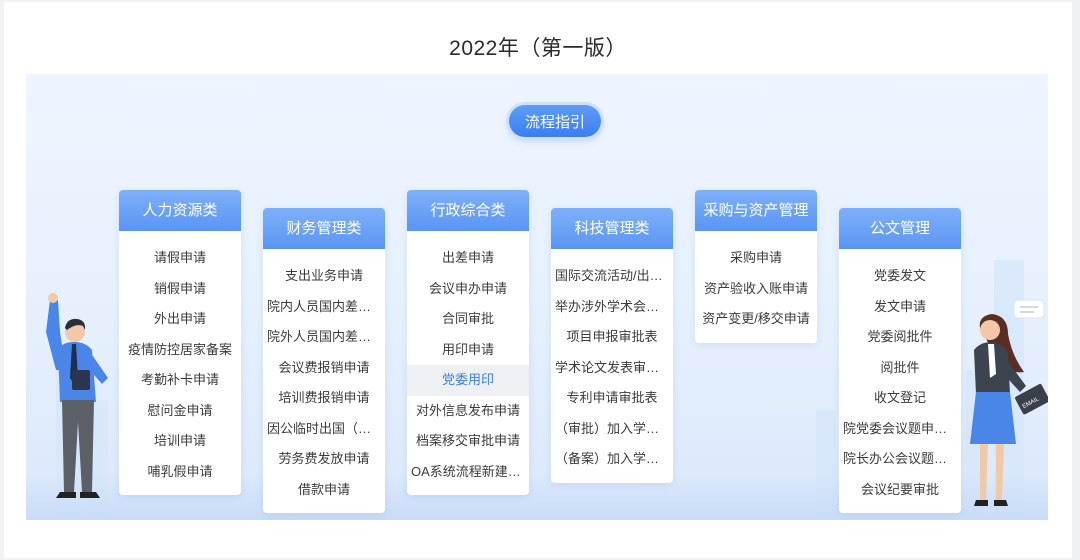 This screenshot has height=560, width=1080. Describe the element at coordinates (900, 398) in the screenshot. I see `process-item: 收文登记` at that location.